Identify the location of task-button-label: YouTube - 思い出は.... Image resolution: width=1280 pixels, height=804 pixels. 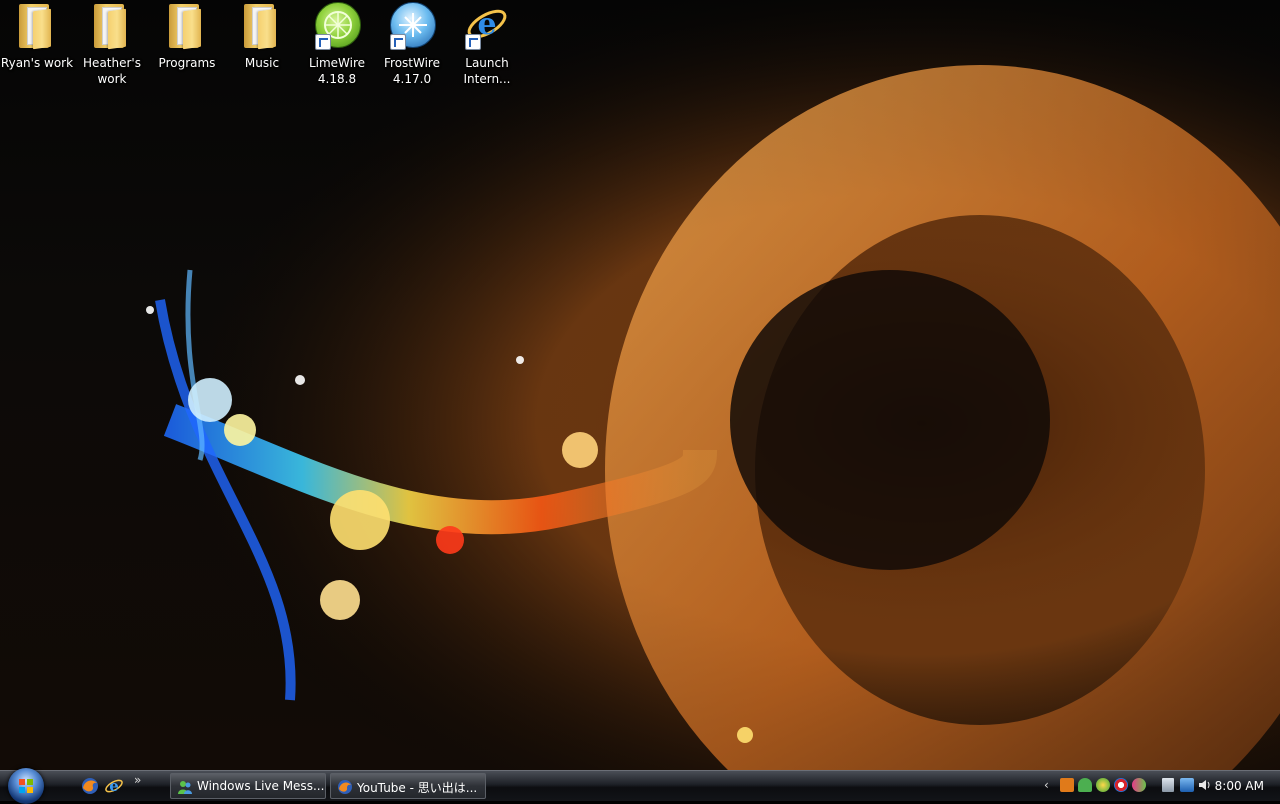
(417, 788).